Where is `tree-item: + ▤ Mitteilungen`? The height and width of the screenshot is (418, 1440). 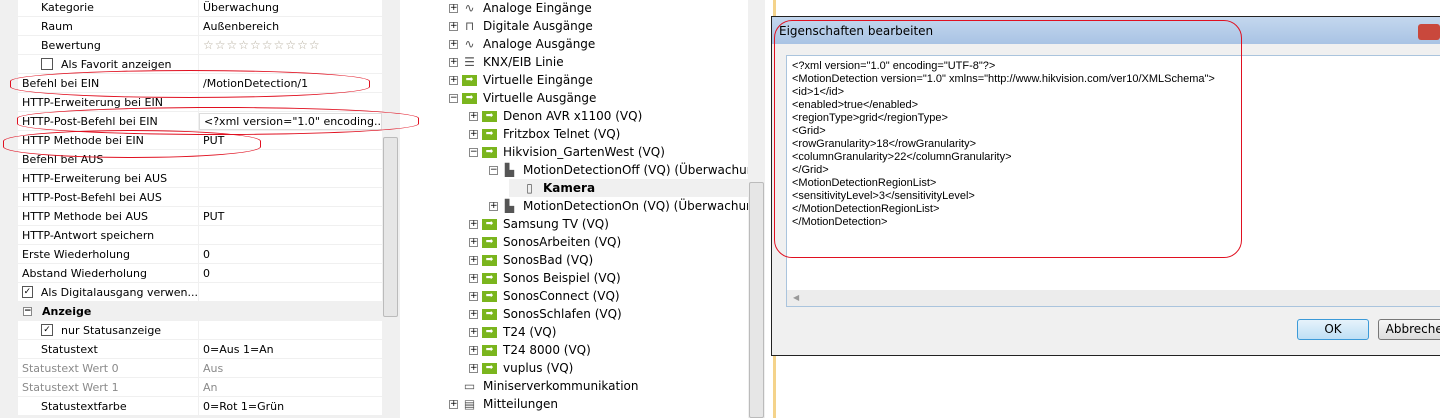 tree-item: + ▤ Mitteilungen is located at coordinates (503, 404).